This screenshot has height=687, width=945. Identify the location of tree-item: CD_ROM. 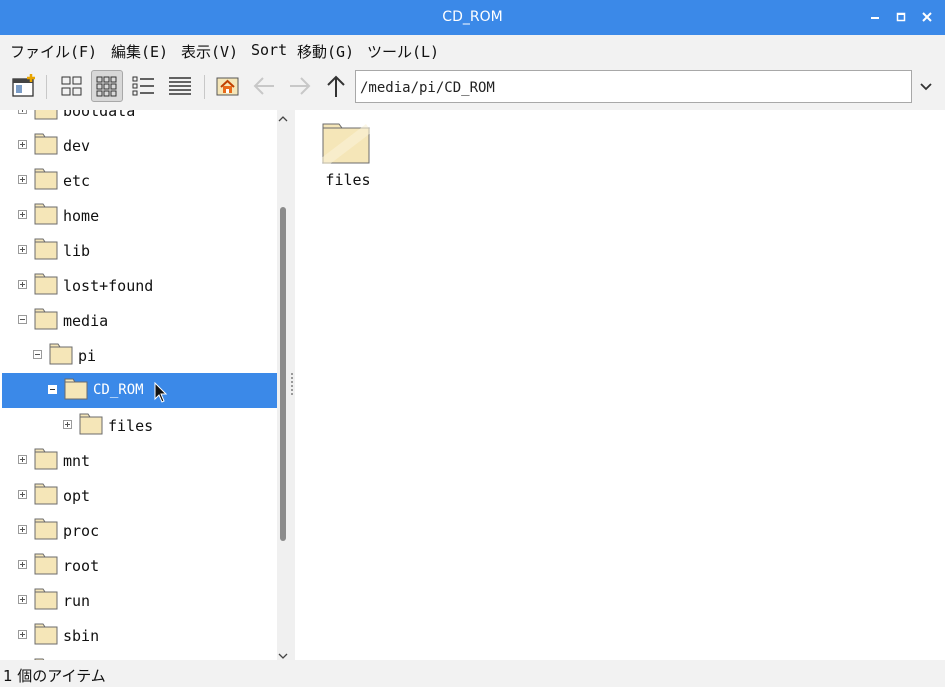
(139, 390).